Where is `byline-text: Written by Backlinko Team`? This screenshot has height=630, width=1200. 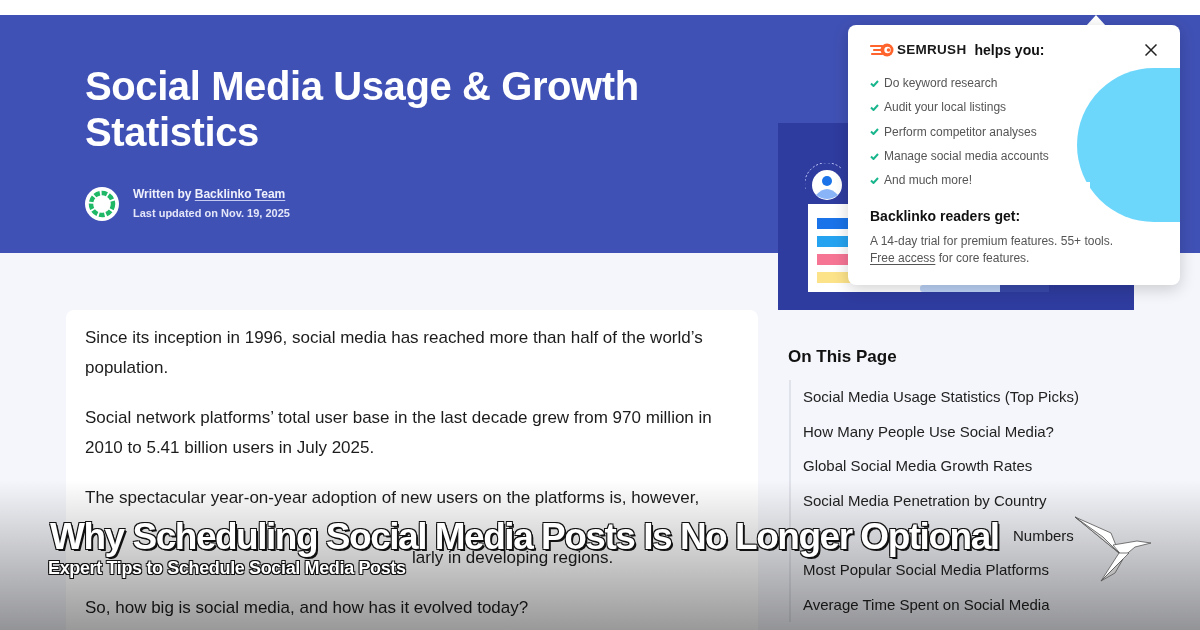 byline-text: Written by Backlinko Team is located at coordinates (210, 194).